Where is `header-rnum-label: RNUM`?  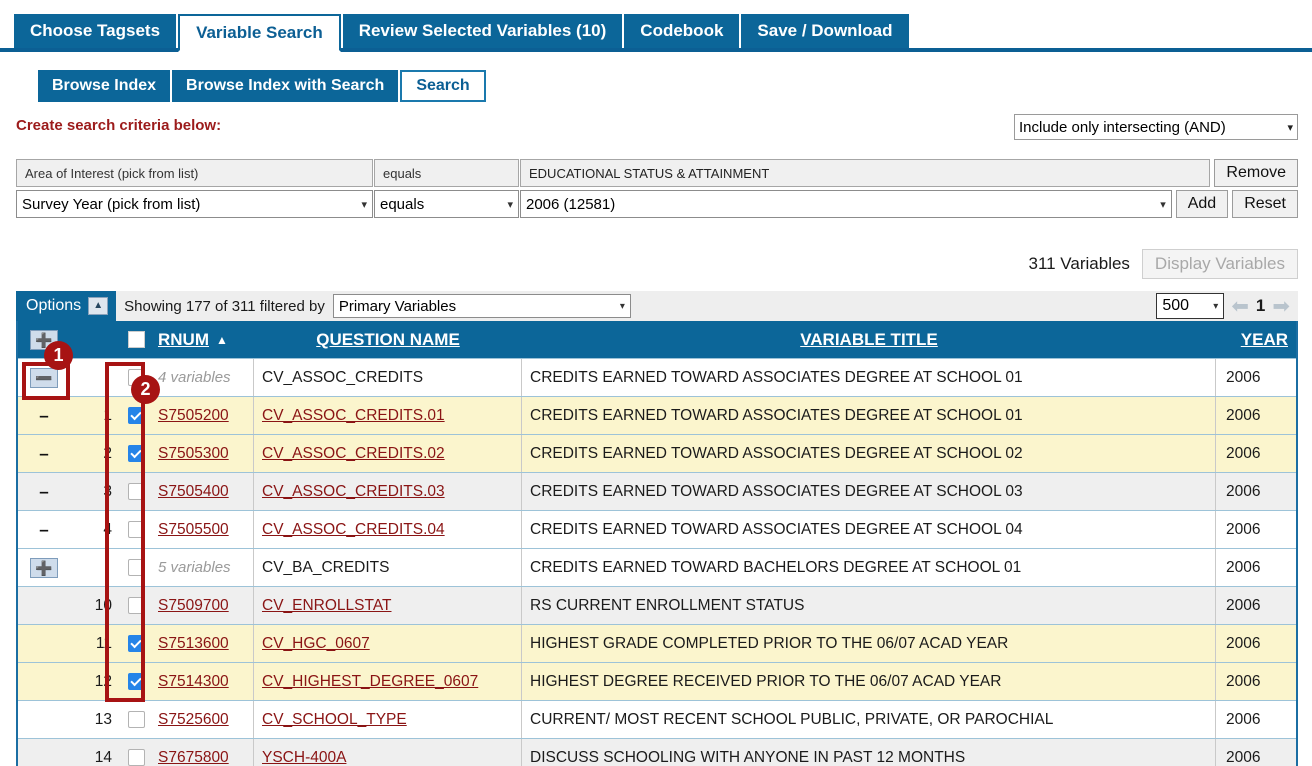
header-rnum-label: RNUM is located at coordinates (183, 340).